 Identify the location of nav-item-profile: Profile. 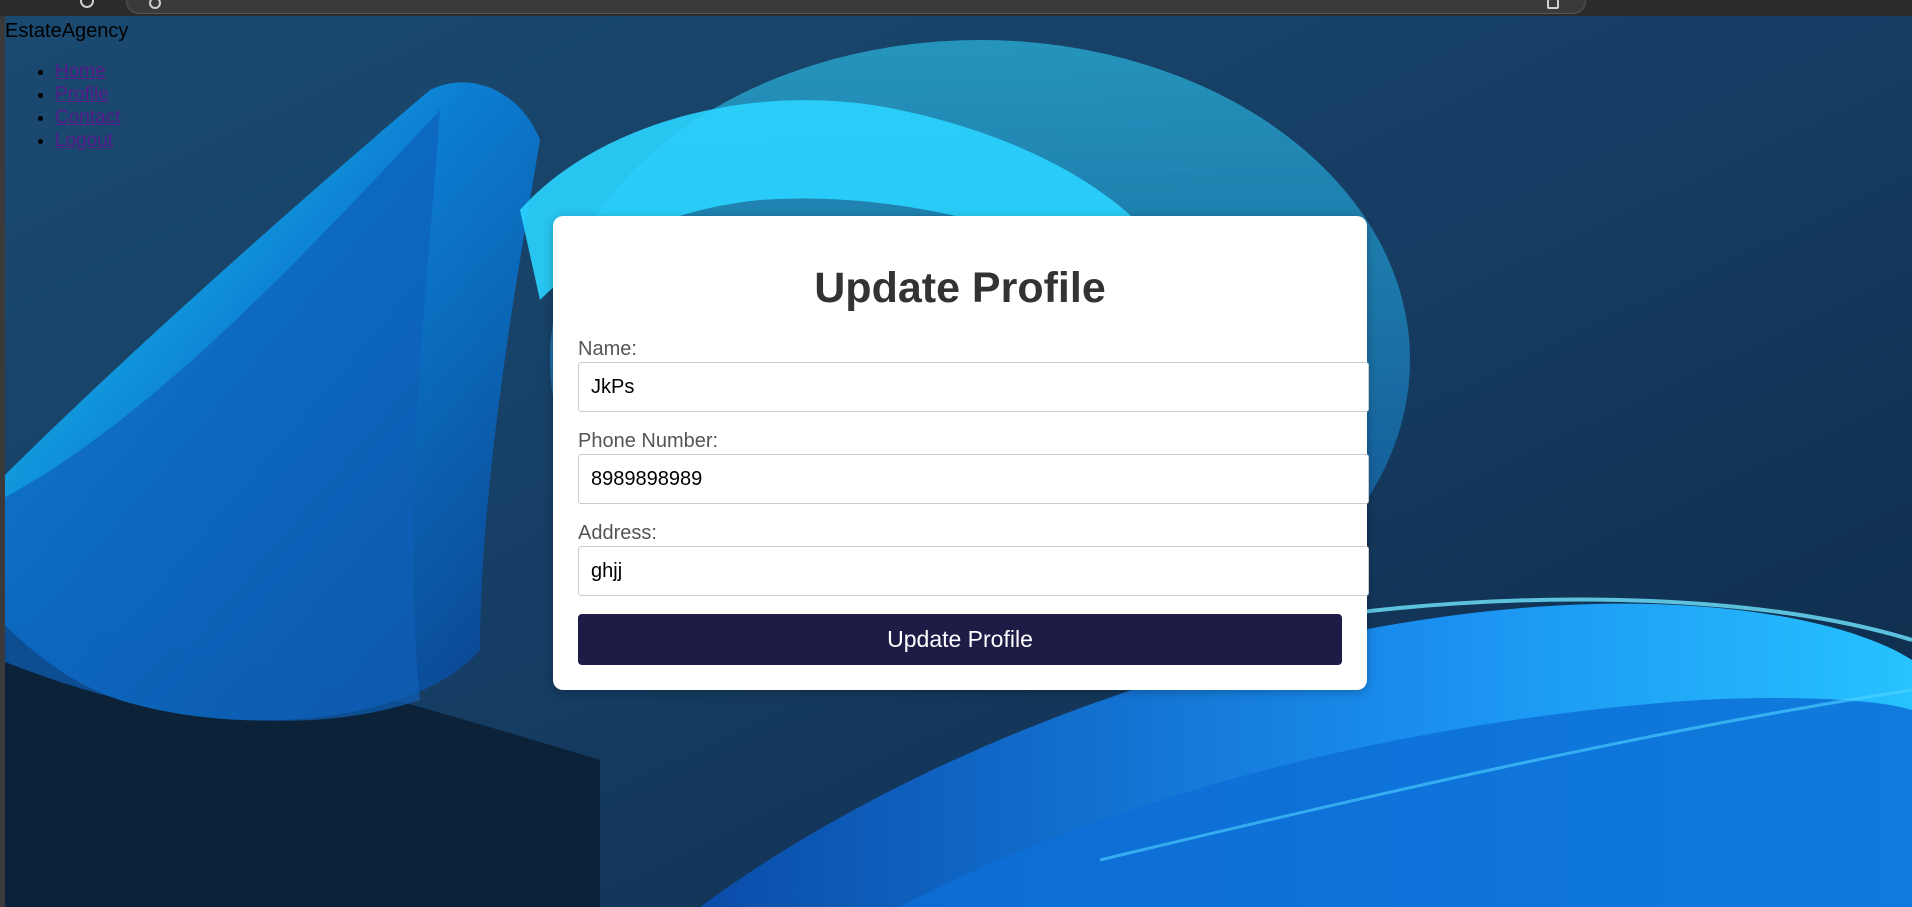
(91, 94).